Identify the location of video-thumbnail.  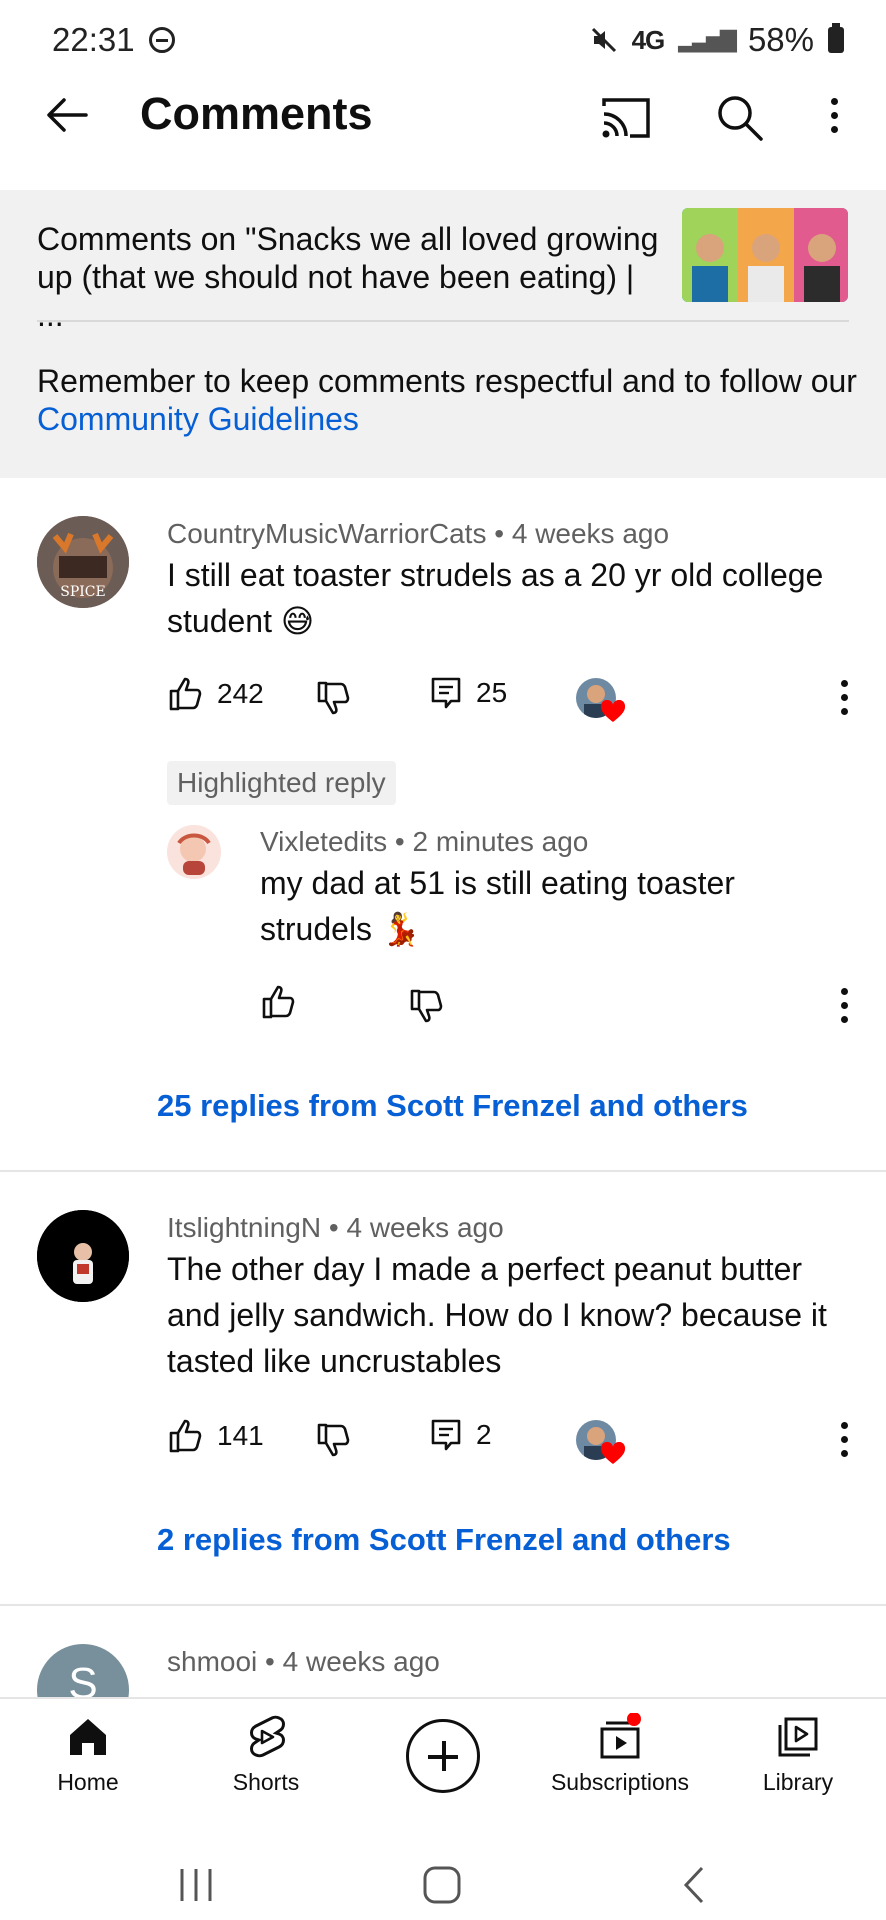
(765, 255).